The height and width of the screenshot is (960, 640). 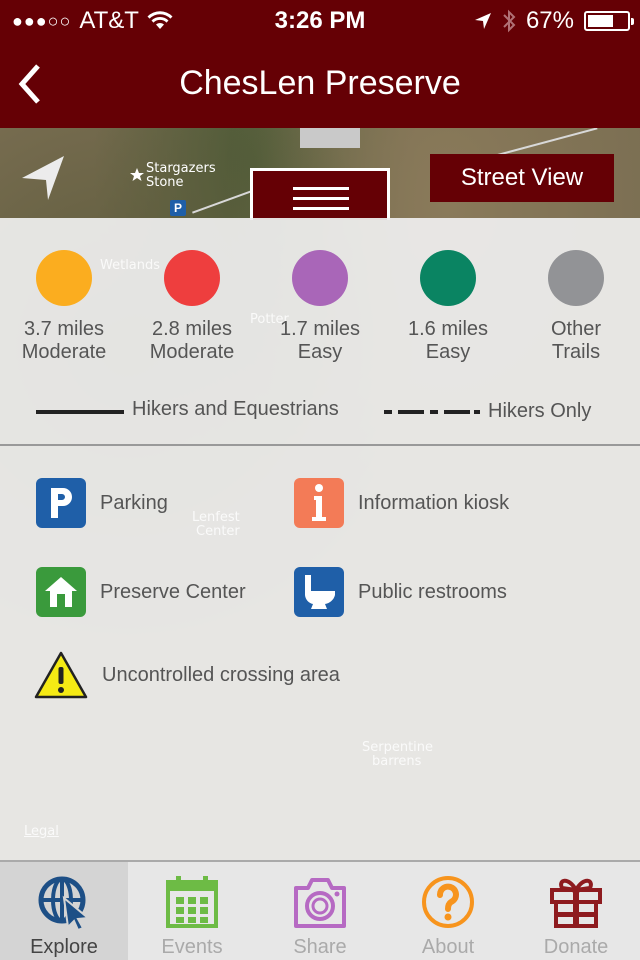 What do you see at coordinates (434, 502) in the screenshot?
I see `amenity-label: Information kiosk` at bounding box center [434, 502].